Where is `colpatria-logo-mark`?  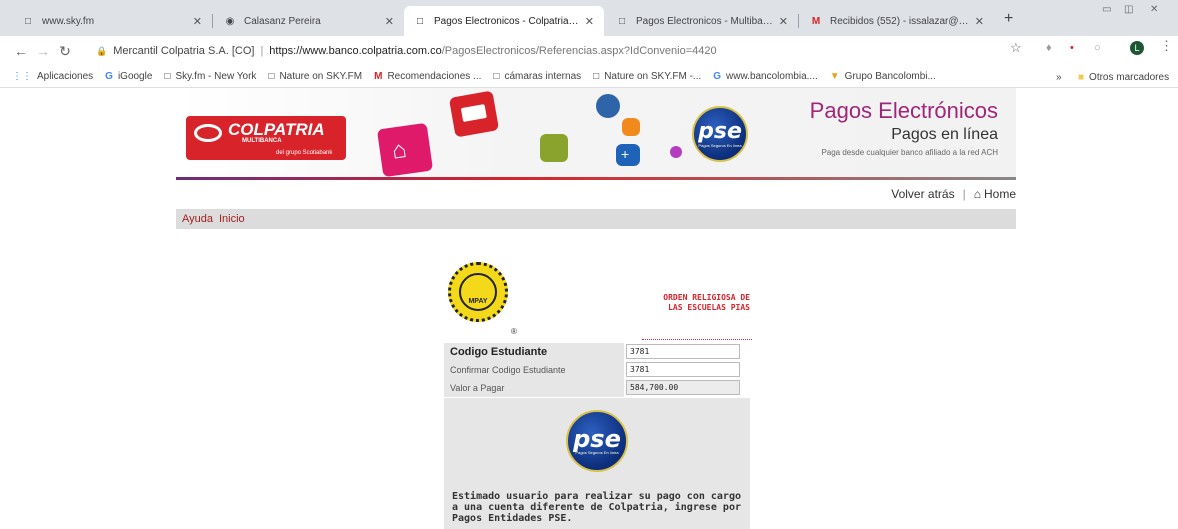 colpatria-logo-mark is located at coordinates (208, 133).